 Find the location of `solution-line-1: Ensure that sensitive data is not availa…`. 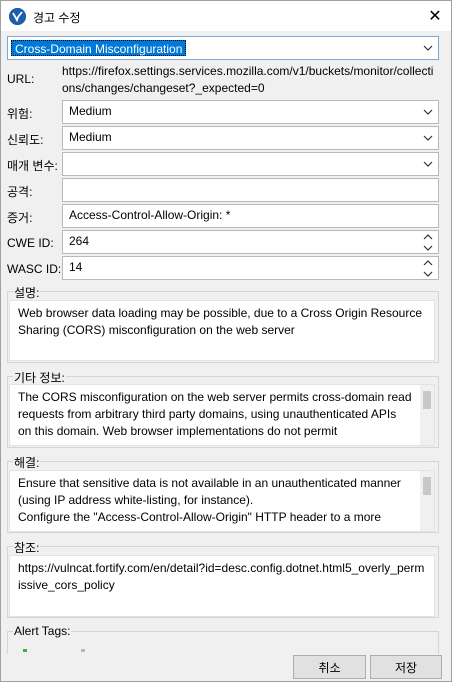

solution-line-1: Ensure that sensitive data is not availa… is located at coordinates (209, 491).